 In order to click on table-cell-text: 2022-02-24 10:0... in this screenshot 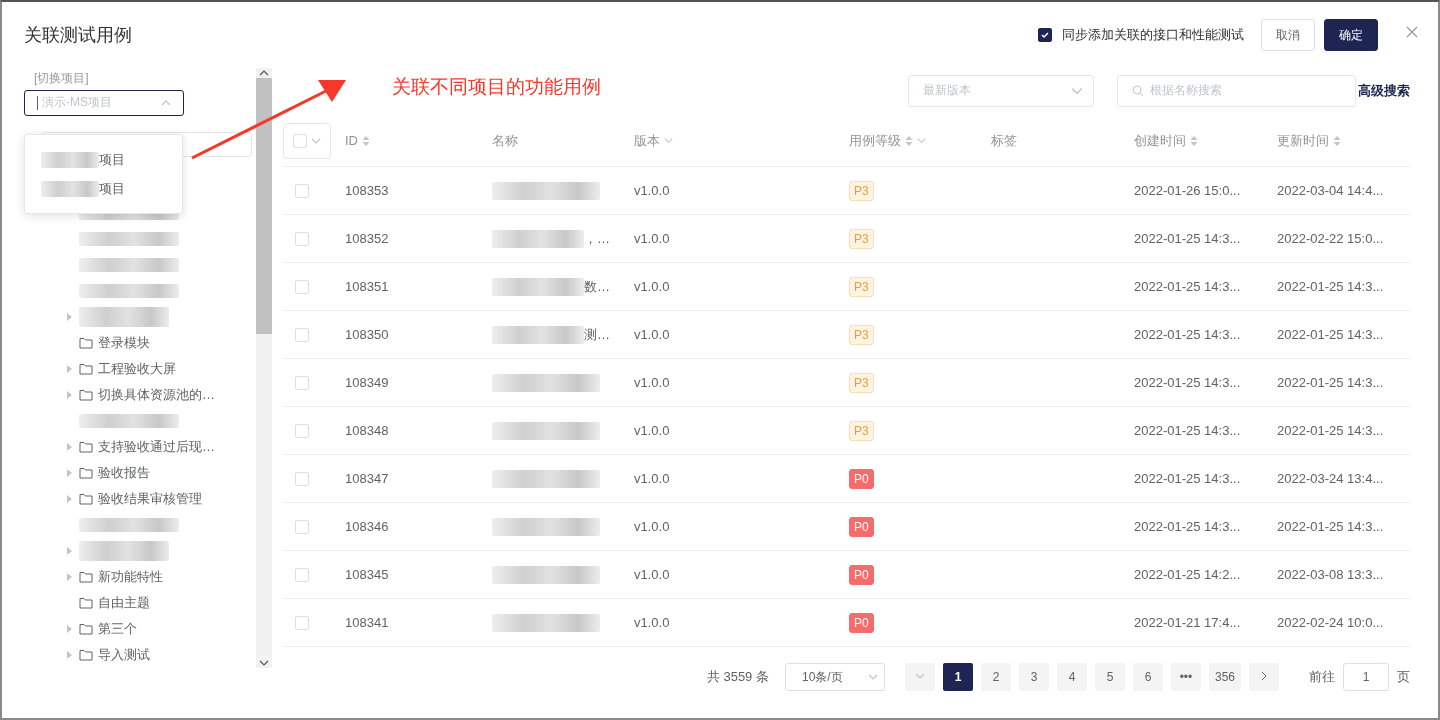, I will do `click(1330, 622)`.